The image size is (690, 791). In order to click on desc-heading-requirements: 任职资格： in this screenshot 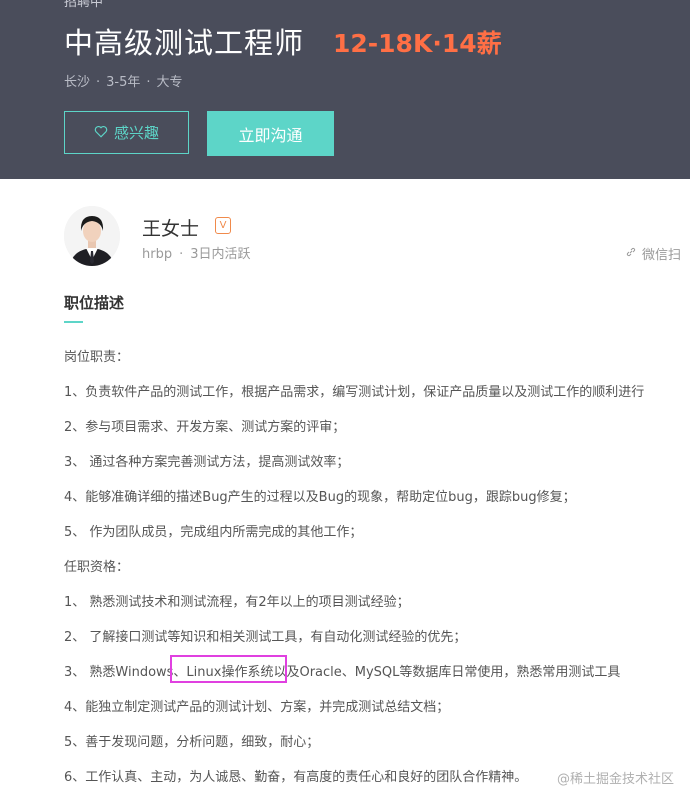, I will do `click(97, 567)`.